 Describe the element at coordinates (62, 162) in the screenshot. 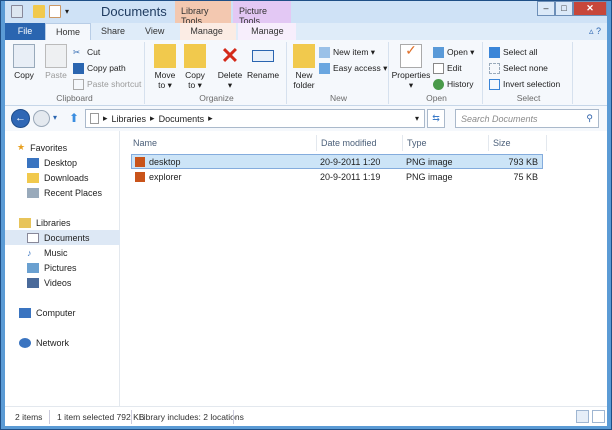

I see `nav-desktop: Desktop` at that location.